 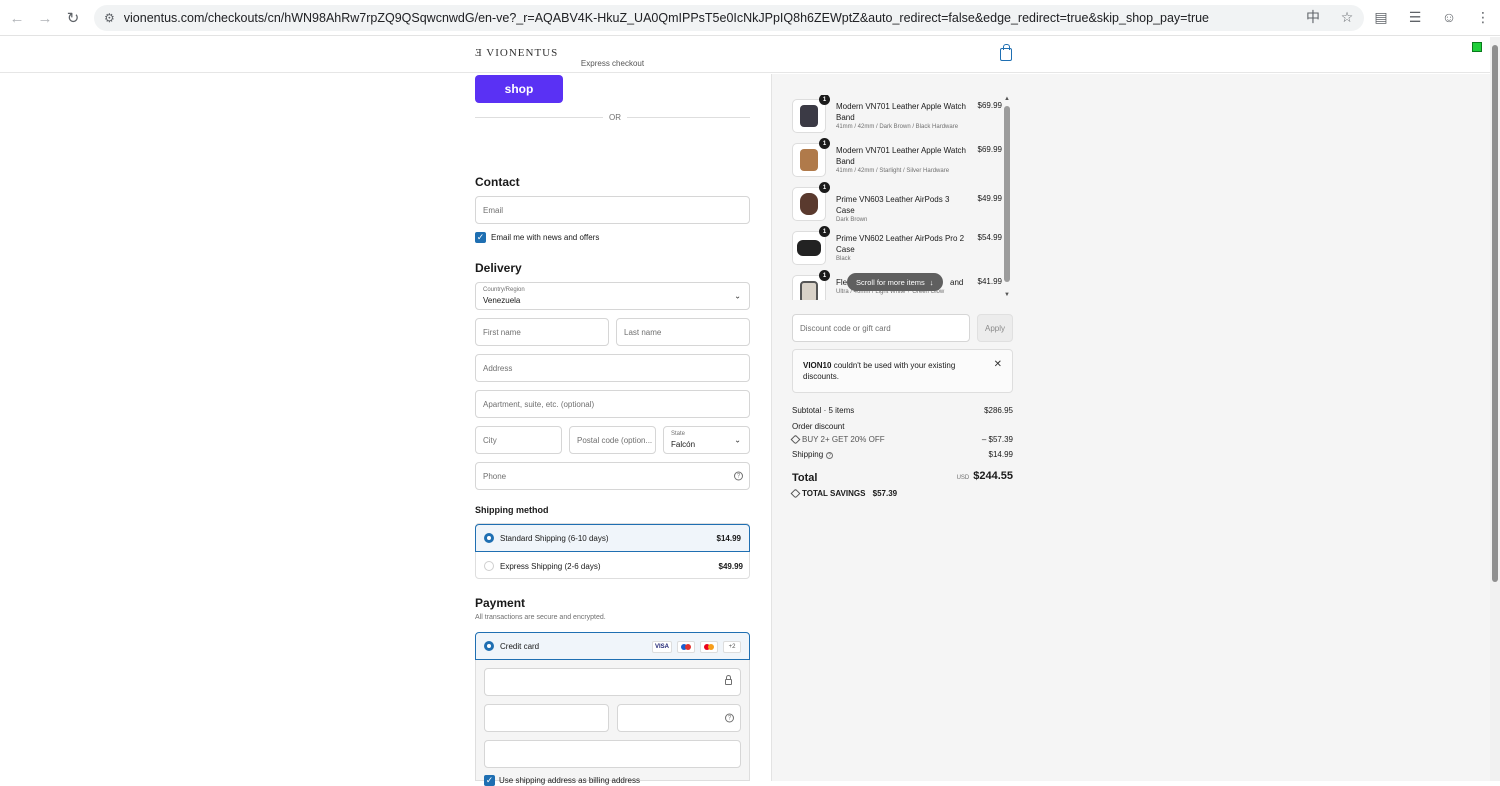 I want to click on radio-unselected, so click(x=489, y=566).